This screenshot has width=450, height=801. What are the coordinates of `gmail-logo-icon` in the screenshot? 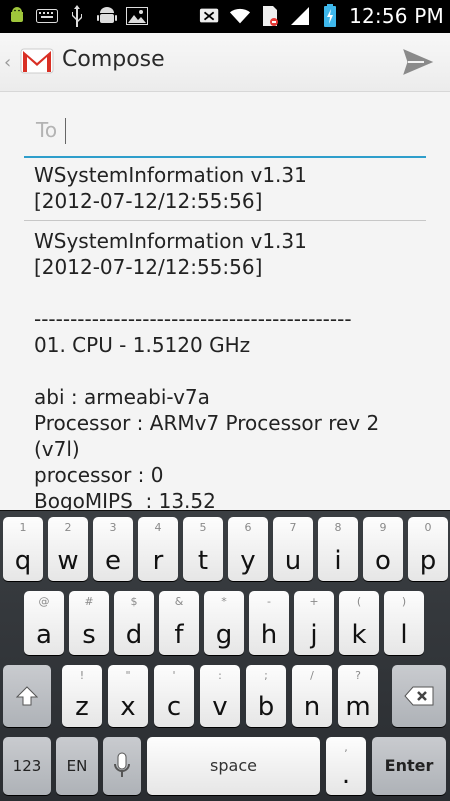 It's located at (37, 61).